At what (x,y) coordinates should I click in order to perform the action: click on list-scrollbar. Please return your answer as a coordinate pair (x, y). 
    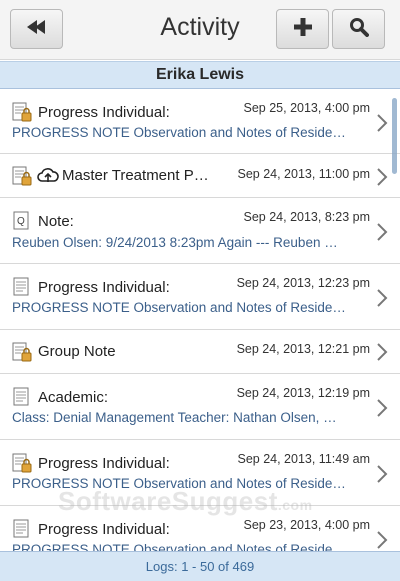
    Looking at the image, I should click on (394, 136).